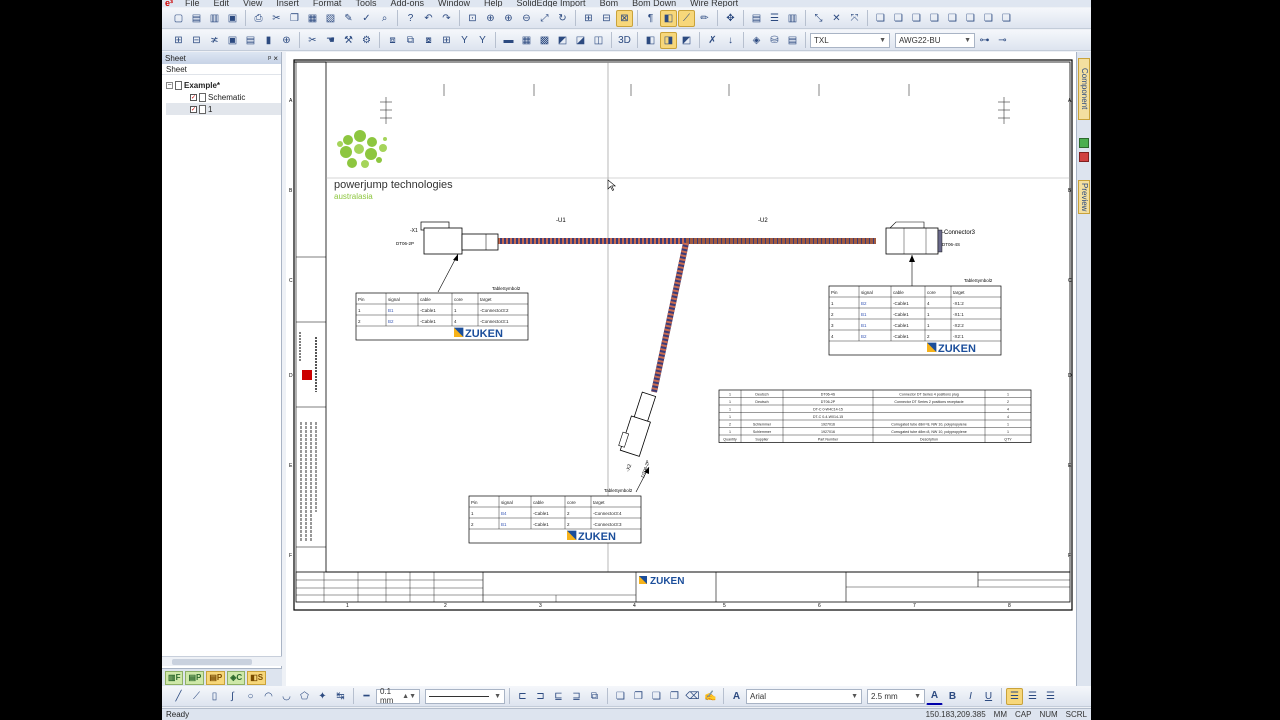  Describe the element at coordinates (322, 696) in the screenshot. I see `star-tool-icon: ✦` at that location.